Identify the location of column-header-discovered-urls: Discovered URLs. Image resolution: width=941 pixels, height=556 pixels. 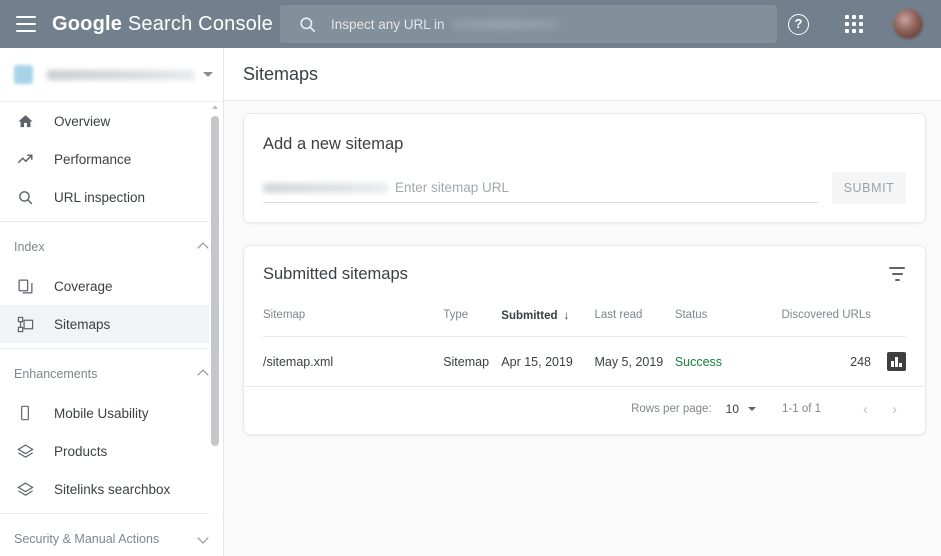
(813, 319).